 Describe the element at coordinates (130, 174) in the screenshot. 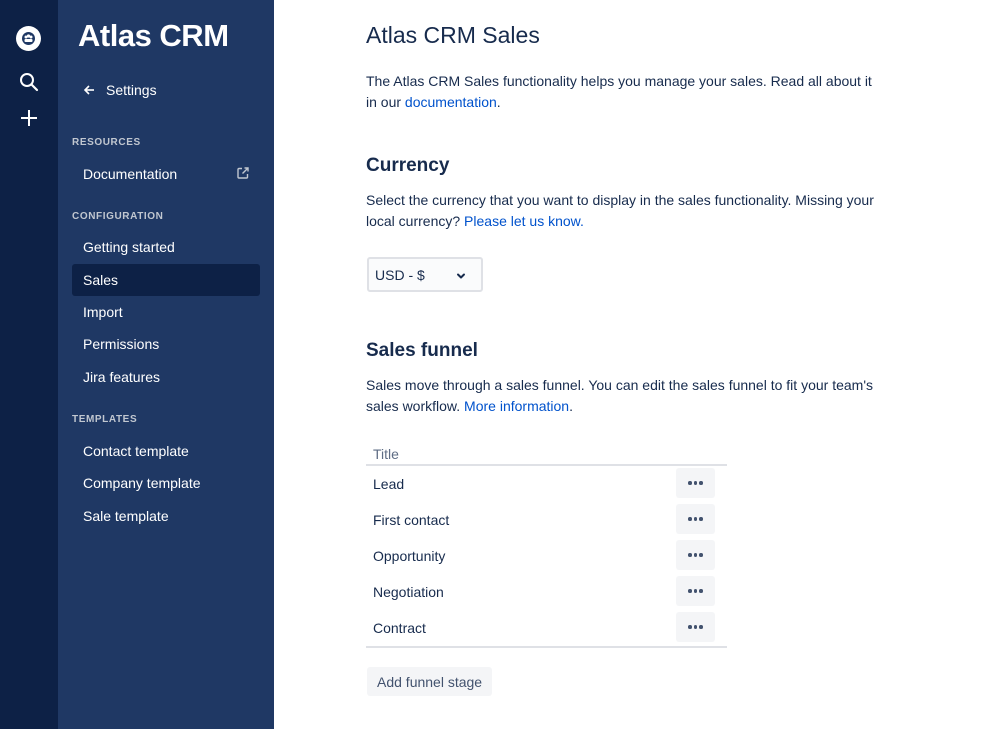

I see `sidebar-item-label: Documentation` at that location.